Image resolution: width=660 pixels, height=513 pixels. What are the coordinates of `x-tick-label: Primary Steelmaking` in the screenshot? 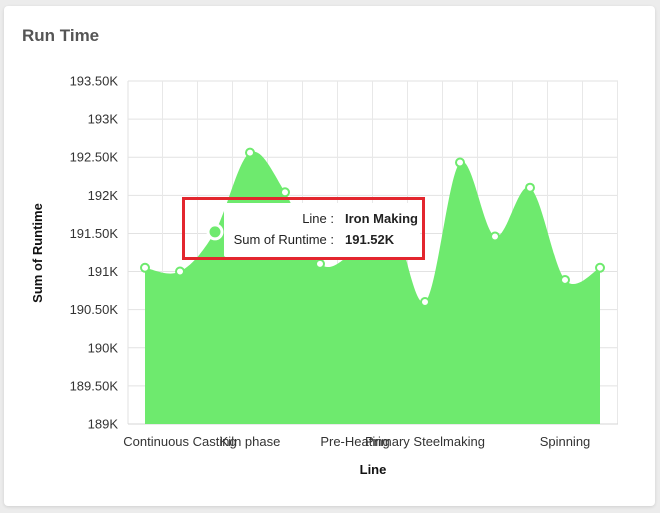 It's located at (425, 441).